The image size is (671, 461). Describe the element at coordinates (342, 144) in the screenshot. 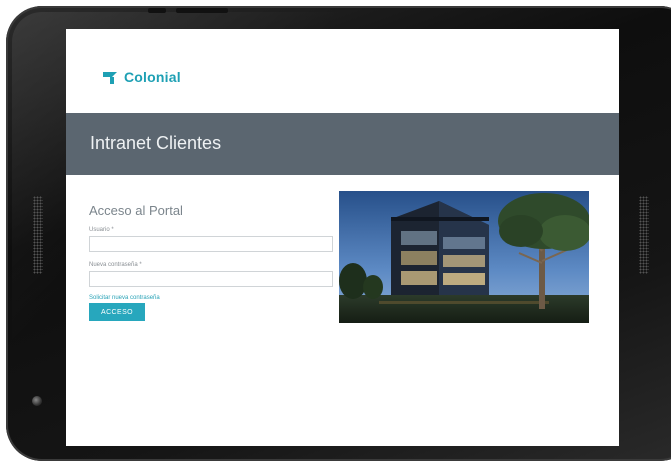

I see `page-banner: Intranet Clientes` at that location.